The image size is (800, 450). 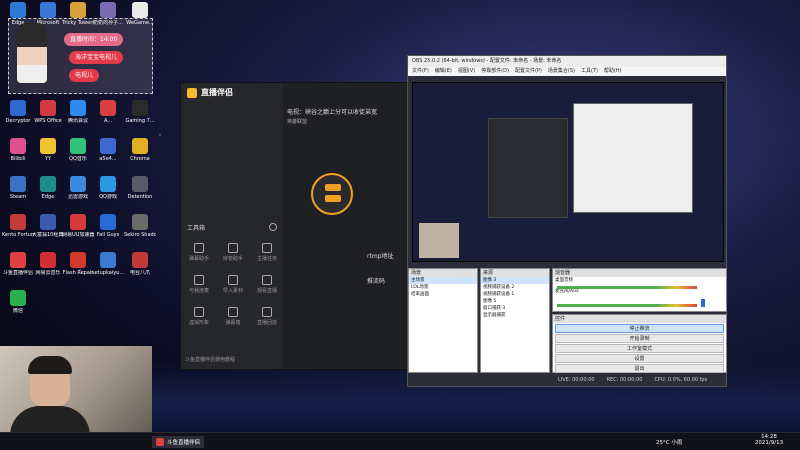 I want to click on desktop-icon: Kento Fortune, so click(x=18, y=226).